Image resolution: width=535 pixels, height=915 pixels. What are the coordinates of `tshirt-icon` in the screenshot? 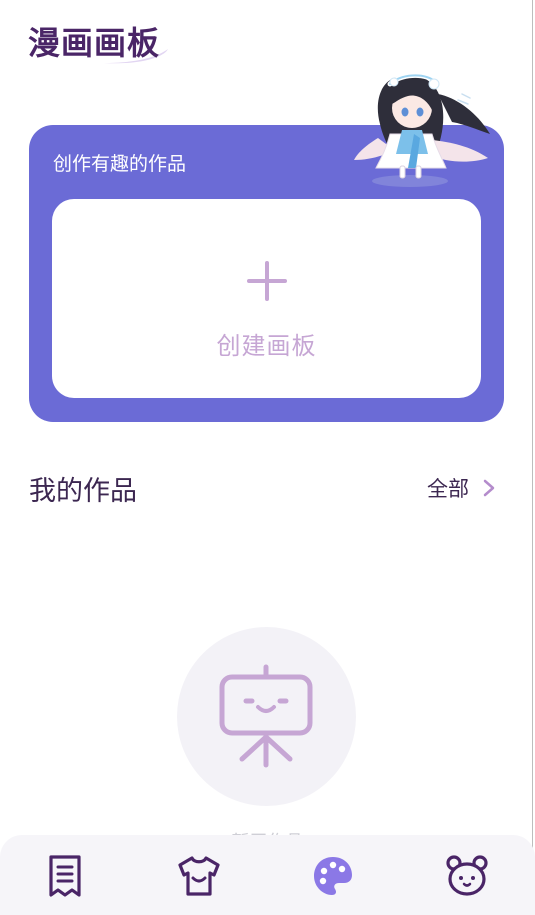 It's located at (199, 876).